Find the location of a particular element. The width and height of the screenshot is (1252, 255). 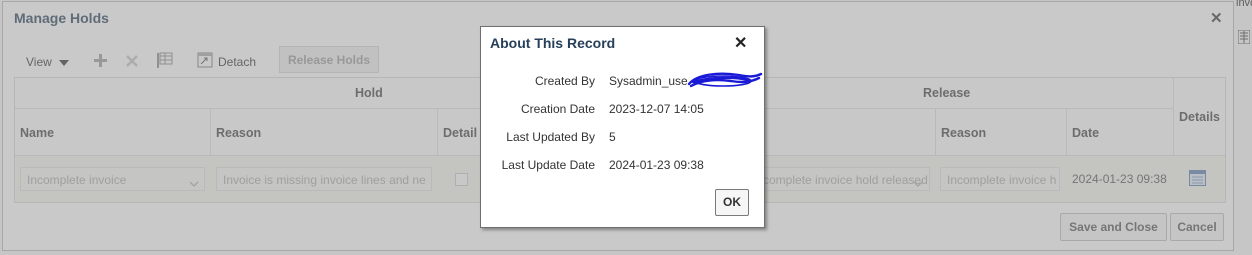

last-update-date-label: Last Update Date is located at coordinates (548, 165).